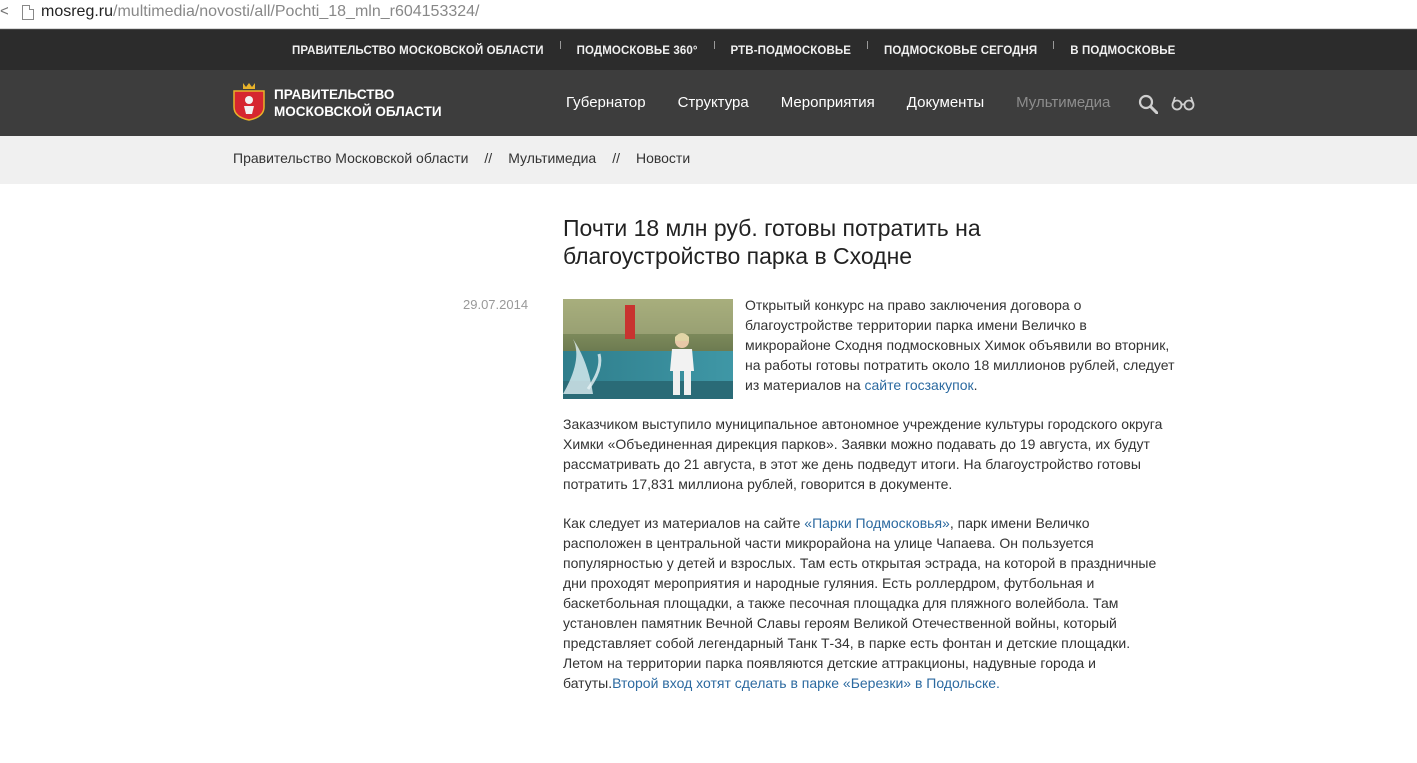  I want to click on article-date: 29.07.2014, so click(496, 304).